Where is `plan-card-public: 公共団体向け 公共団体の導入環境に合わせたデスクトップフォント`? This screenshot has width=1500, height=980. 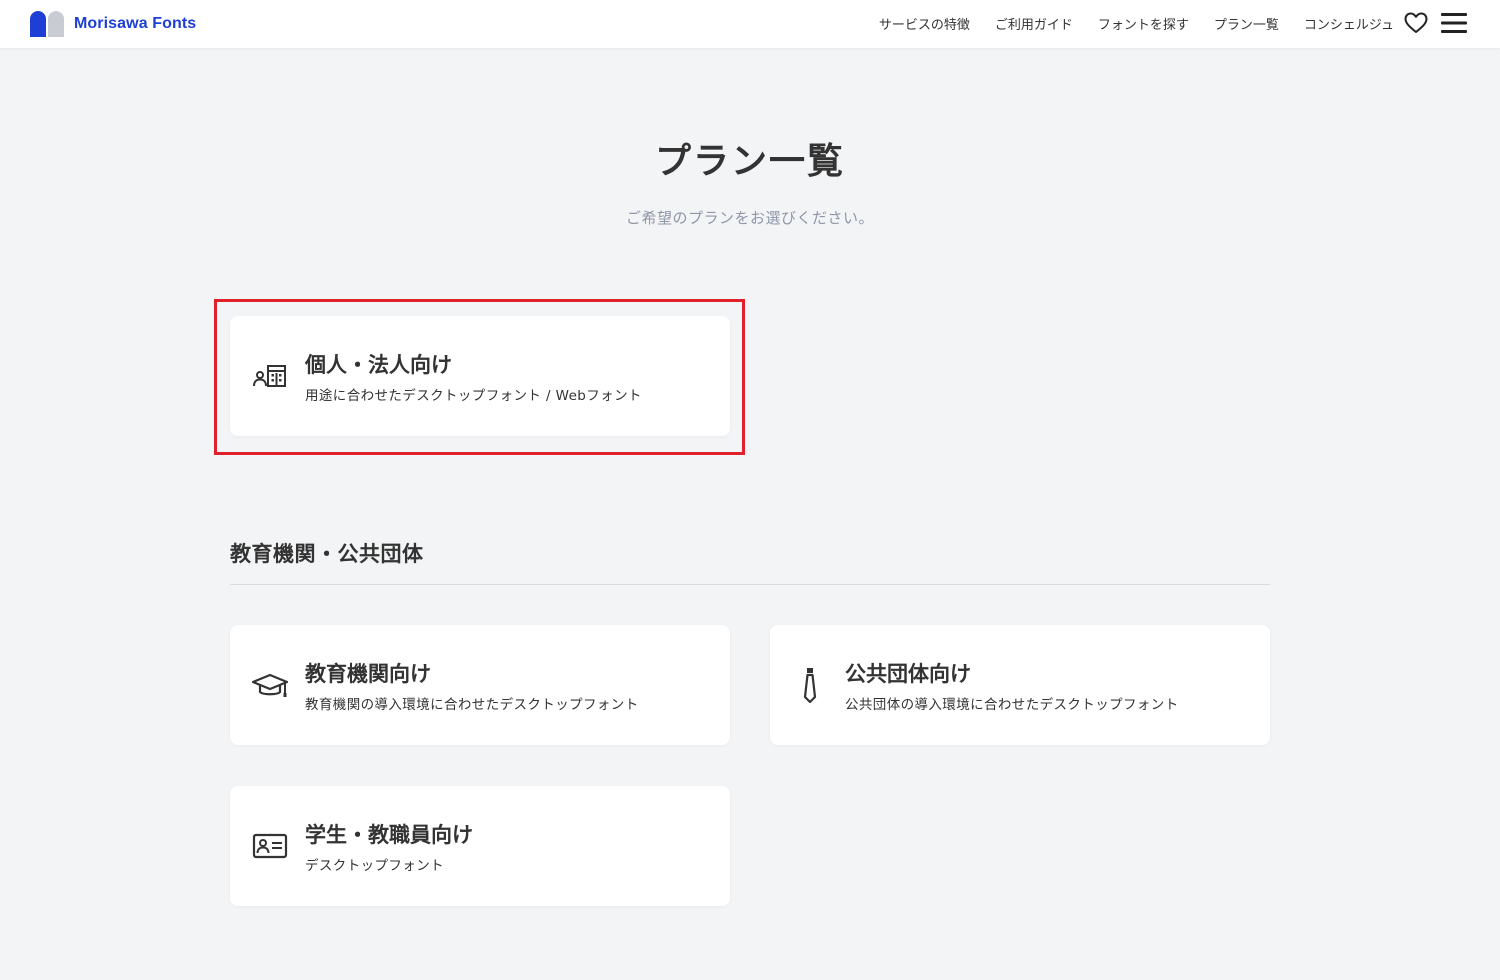 plan-card-public: 公共団体向け 公共団体の導入環境に合わせたデスクトップフォント is located at coordinates (1020, 685).